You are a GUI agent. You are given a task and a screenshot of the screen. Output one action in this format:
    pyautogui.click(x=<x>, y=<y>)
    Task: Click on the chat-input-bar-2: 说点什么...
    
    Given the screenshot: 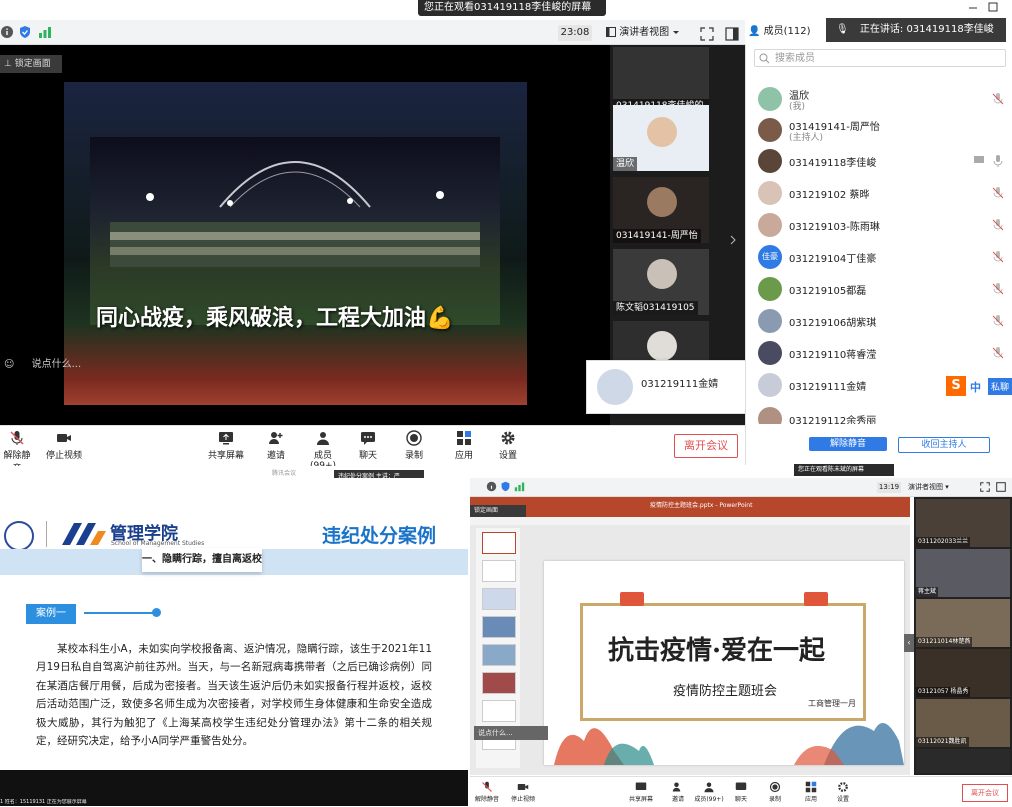 What is the action you would take?
    pyautogui.click(x=511, y=733)
    